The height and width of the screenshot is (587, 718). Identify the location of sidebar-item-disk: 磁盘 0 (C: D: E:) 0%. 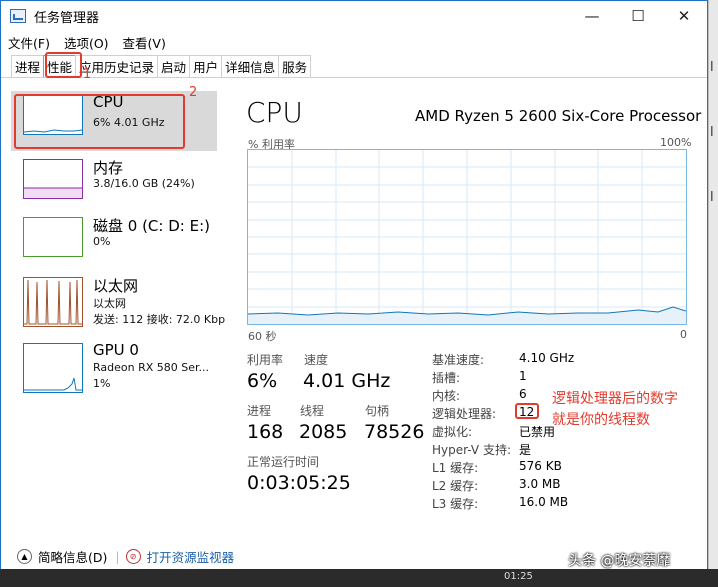
(114, 243).